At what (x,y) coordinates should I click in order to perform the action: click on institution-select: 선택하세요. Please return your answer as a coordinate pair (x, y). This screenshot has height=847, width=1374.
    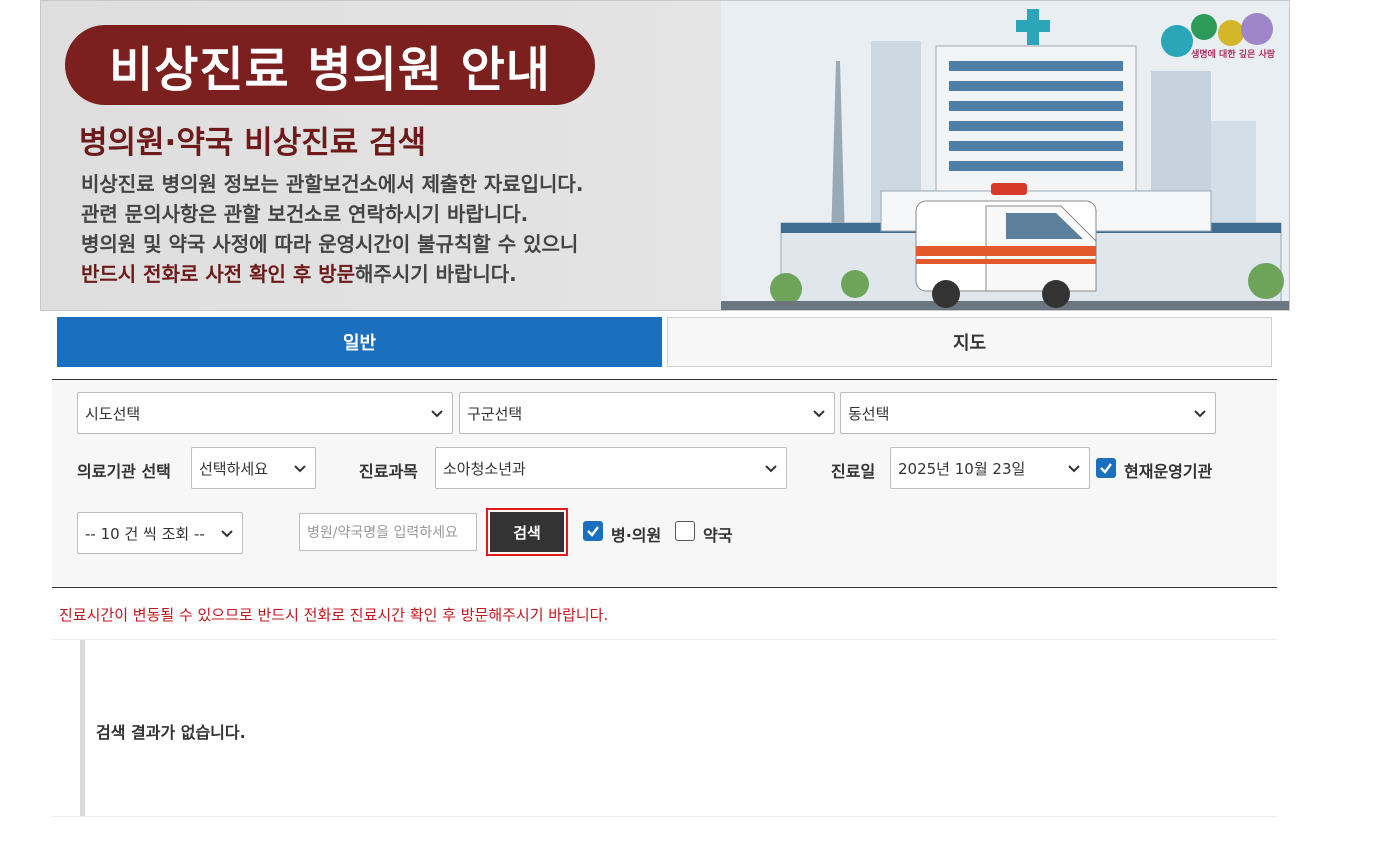
    Looking at the image, I should click on (253, 468).